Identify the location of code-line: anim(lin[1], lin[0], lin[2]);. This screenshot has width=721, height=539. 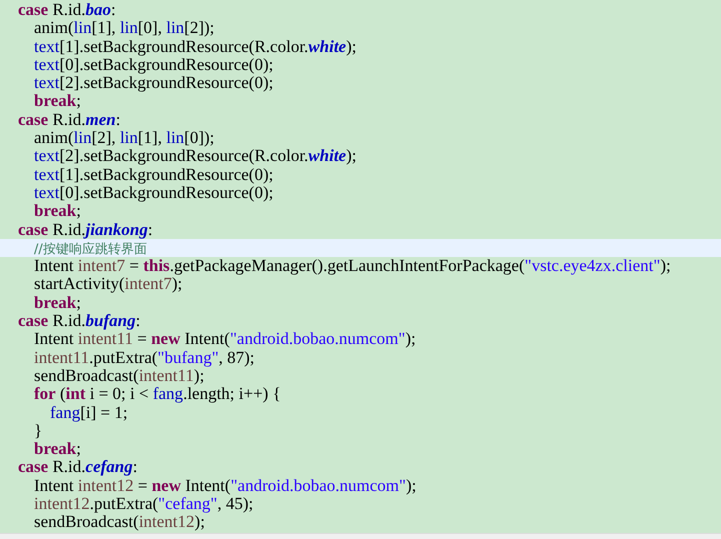
(124, 28).